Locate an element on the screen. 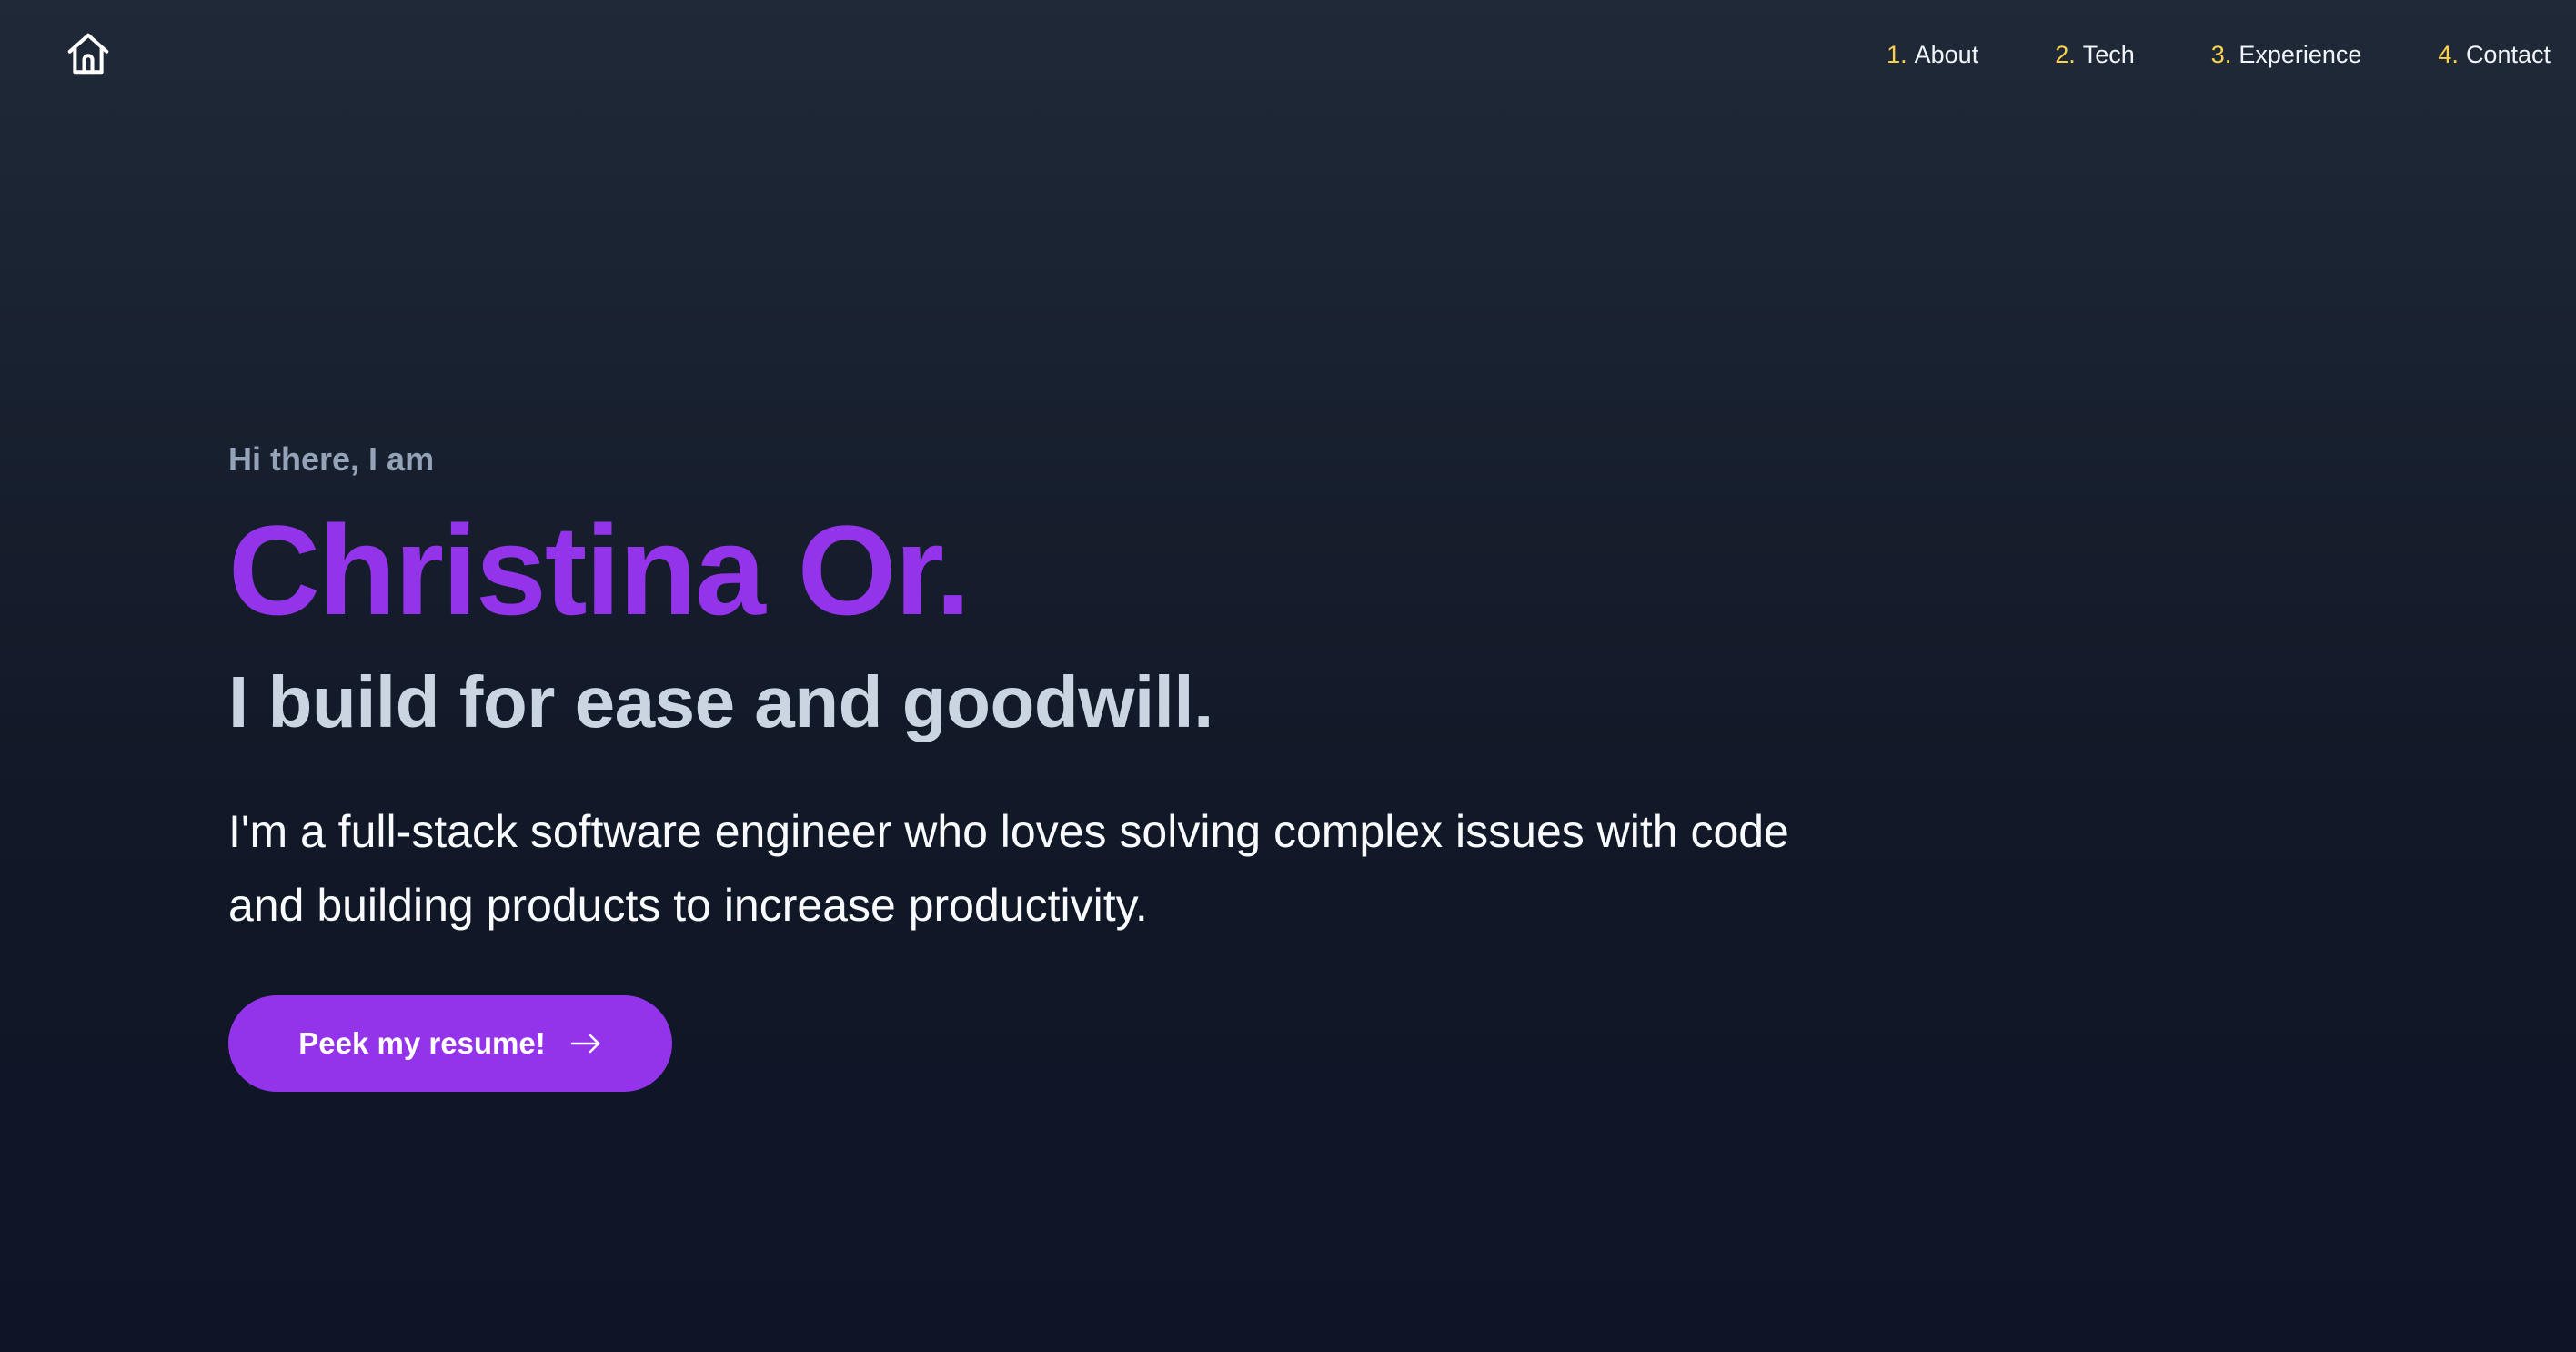 The image size is (2576, 1352). hero-tagline: I build for ease and goodwill. is located at coordinates (720, 701).